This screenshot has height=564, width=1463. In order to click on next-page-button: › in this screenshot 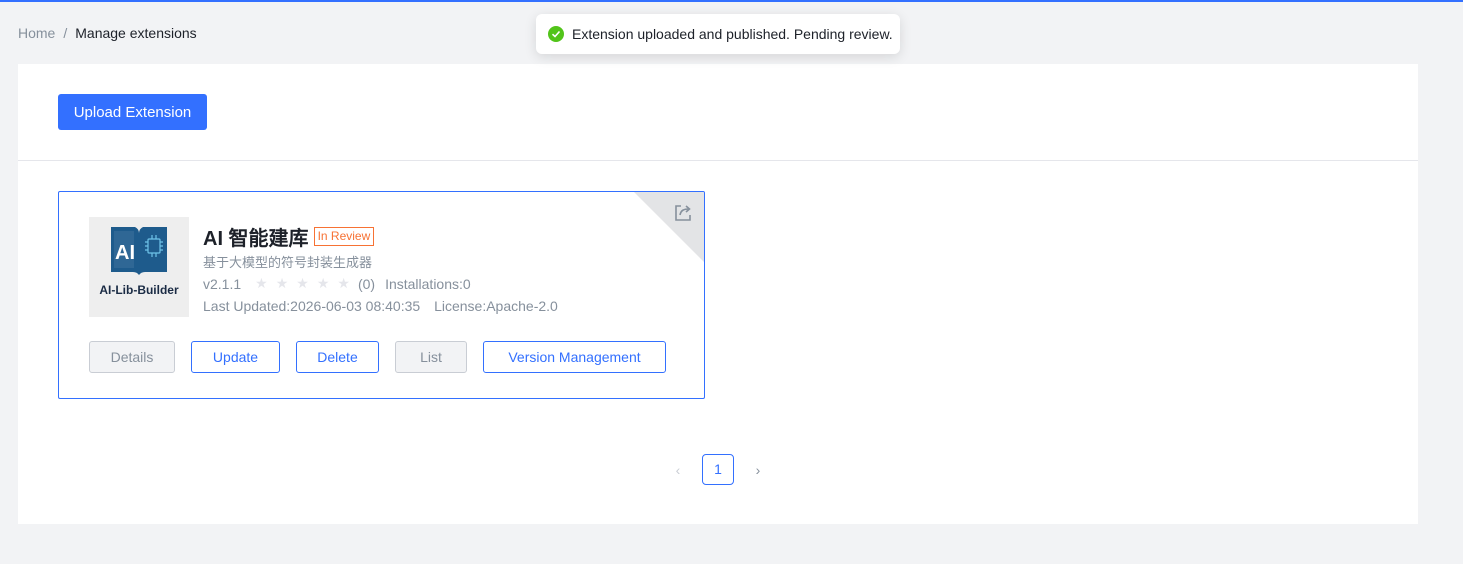, I will do `click(758, 470)`.